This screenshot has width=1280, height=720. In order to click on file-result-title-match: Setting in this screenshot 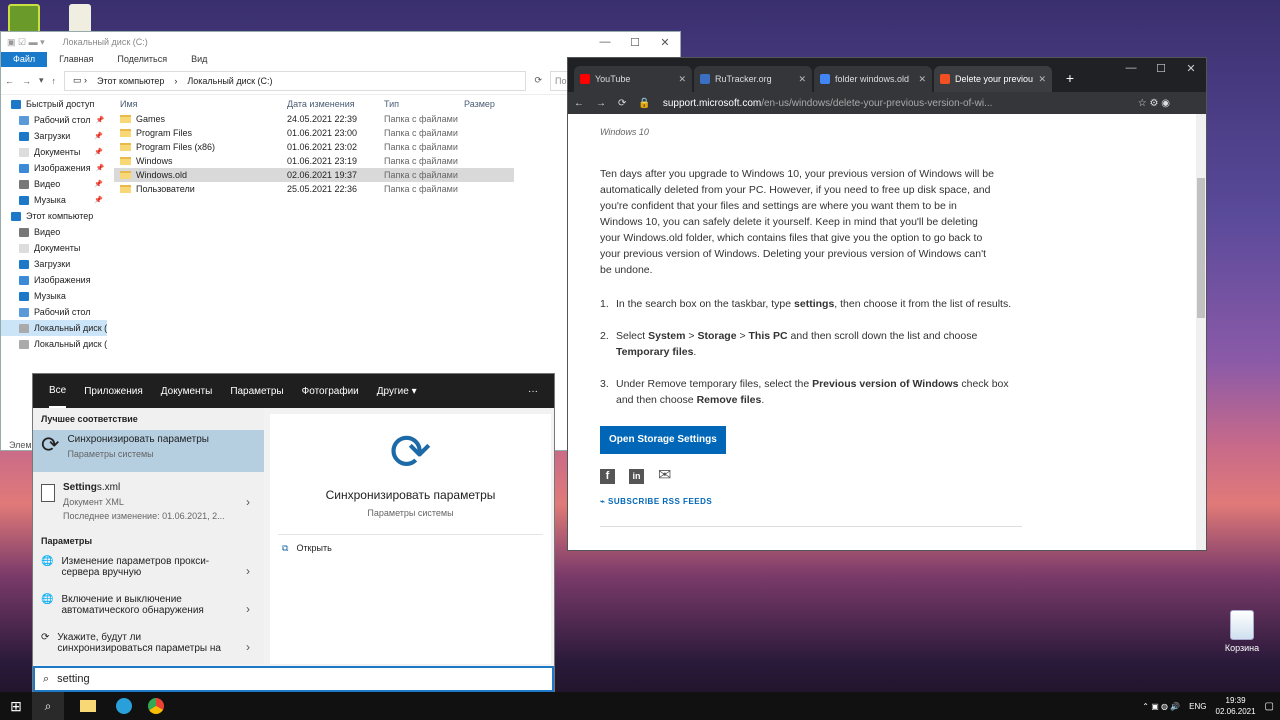, I will do `click(80, 487)`.